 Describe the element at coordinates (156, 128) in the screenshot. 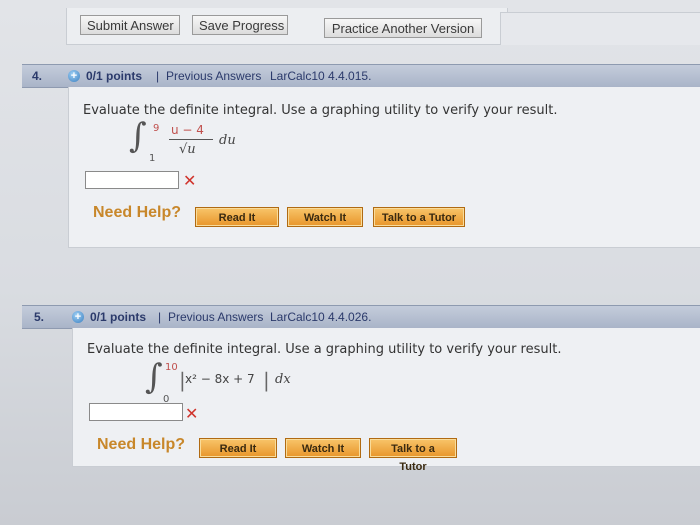

I see `upper-limit: 9` at that location.